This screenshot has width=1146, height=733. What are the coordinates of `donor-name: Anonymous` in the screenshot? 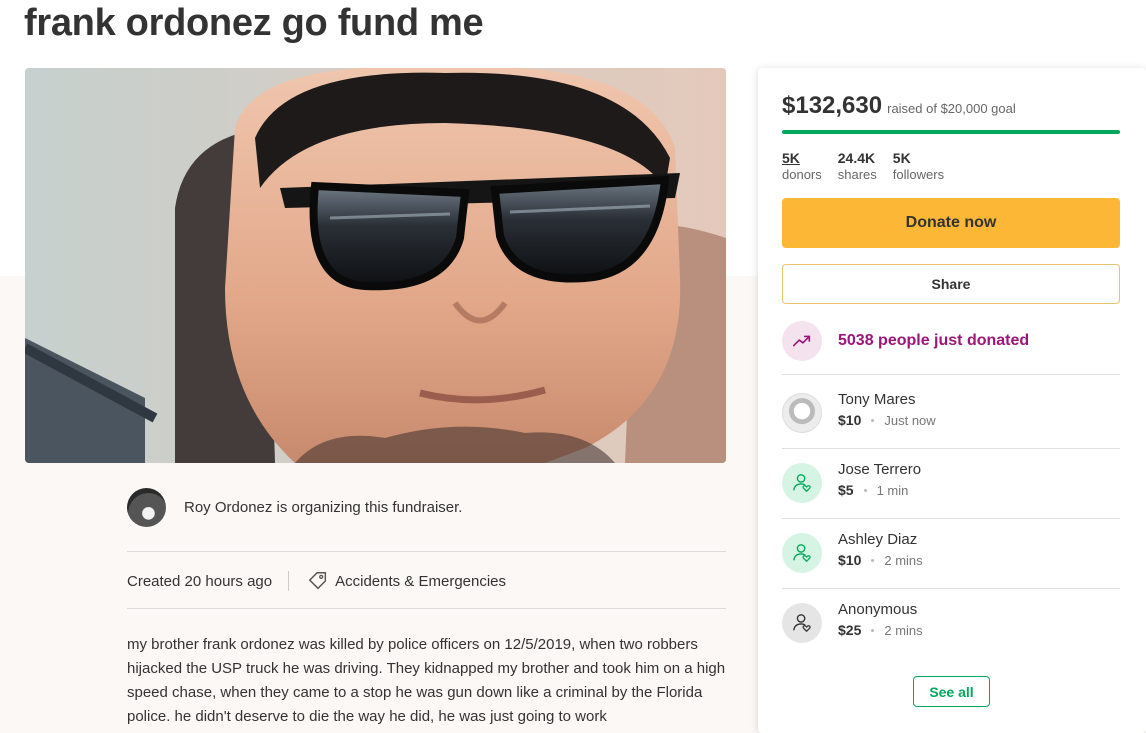 It's located at (878, 609).